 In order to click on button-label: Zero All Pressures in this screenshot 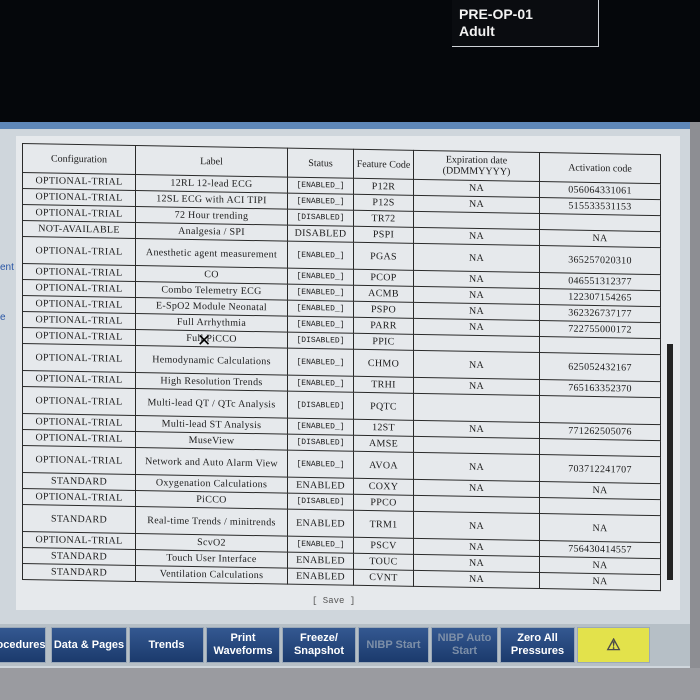, I will do `click(537, 644)`.